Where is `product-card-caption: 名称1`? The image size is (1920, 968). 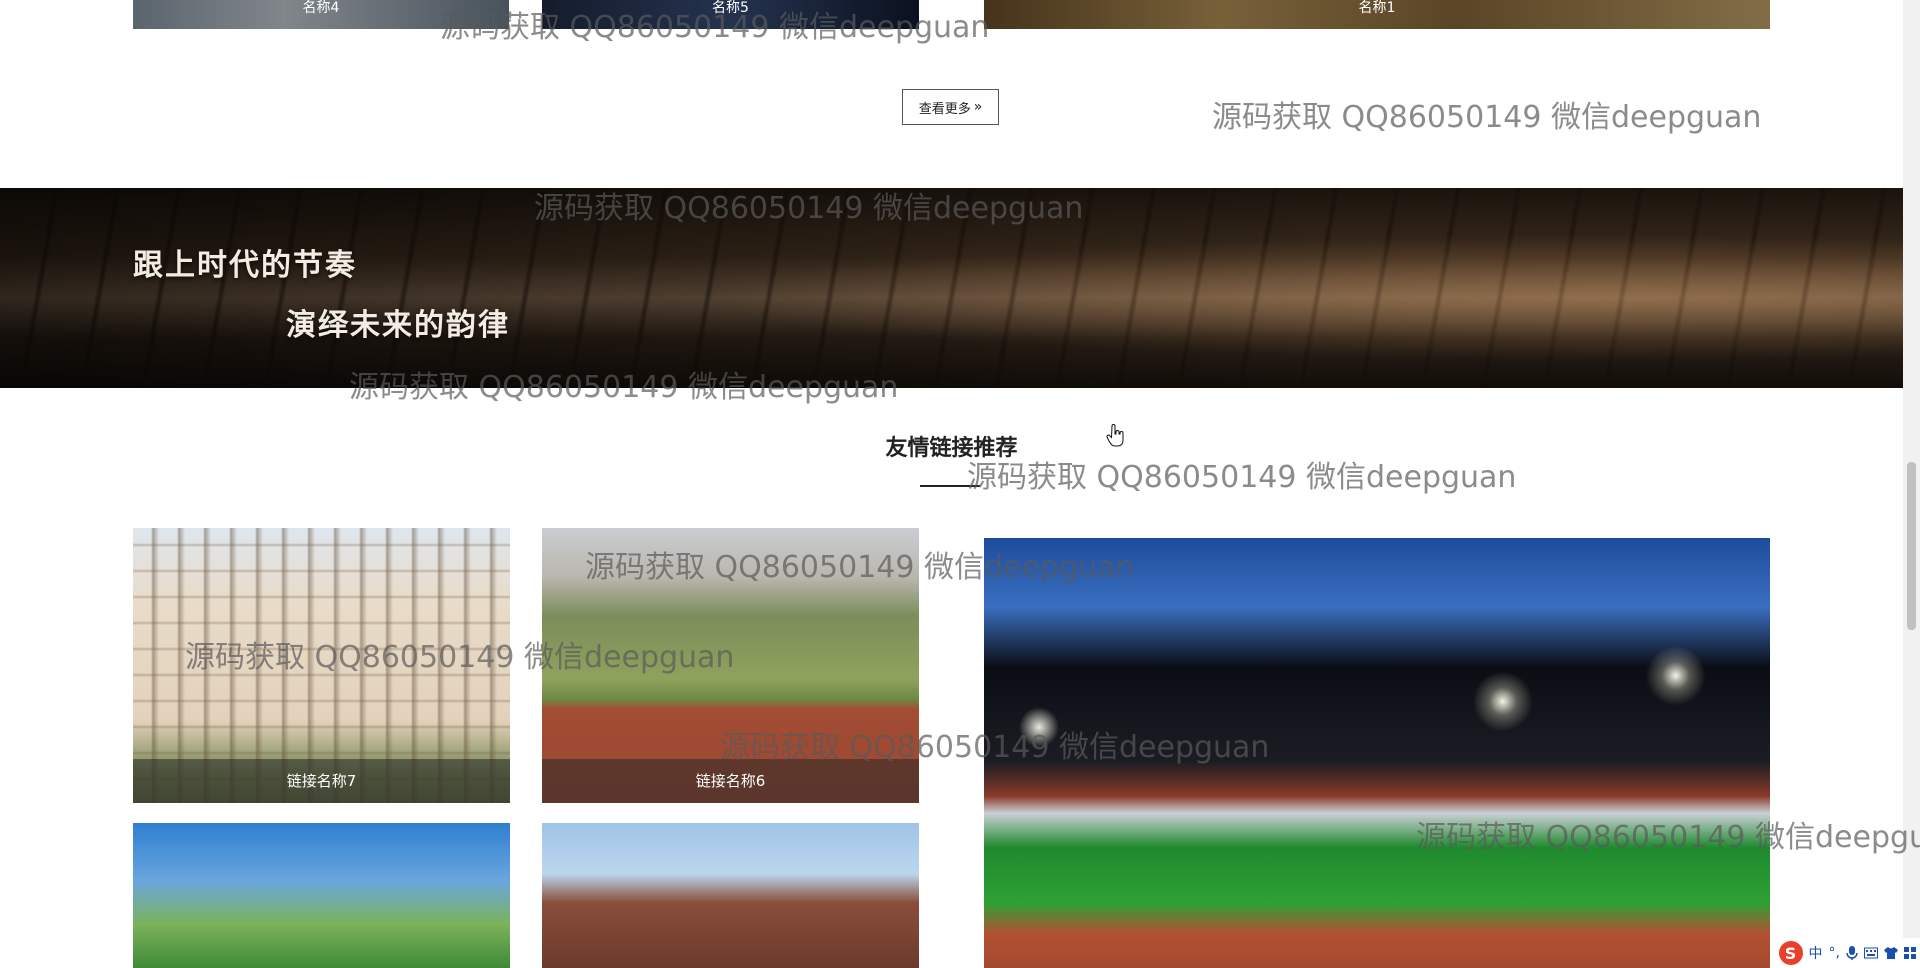
product-card-caption: 名称1 is located at coordinates (1377, 14).